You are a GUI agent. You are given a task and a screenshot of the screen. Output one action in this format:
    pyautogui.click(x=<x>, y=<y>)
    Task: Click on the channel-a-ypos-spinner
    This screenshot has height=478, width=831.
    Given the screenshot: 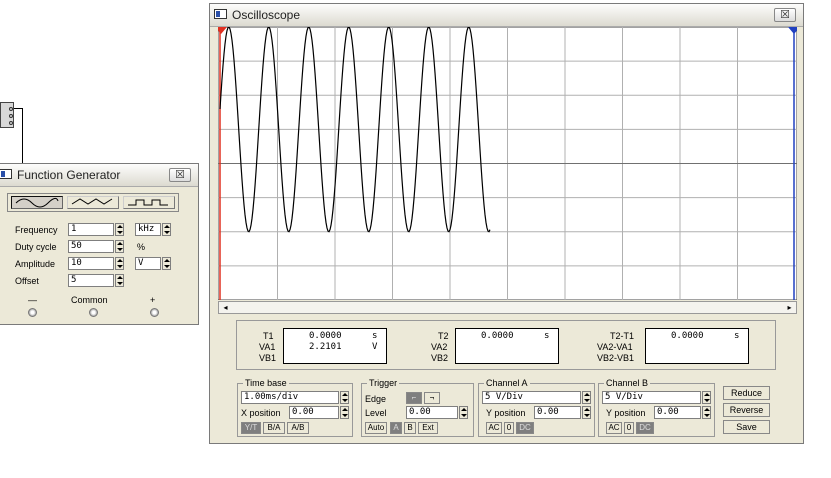 What is the action you would take?
    pyautogui.click(x=586, y=412)
    